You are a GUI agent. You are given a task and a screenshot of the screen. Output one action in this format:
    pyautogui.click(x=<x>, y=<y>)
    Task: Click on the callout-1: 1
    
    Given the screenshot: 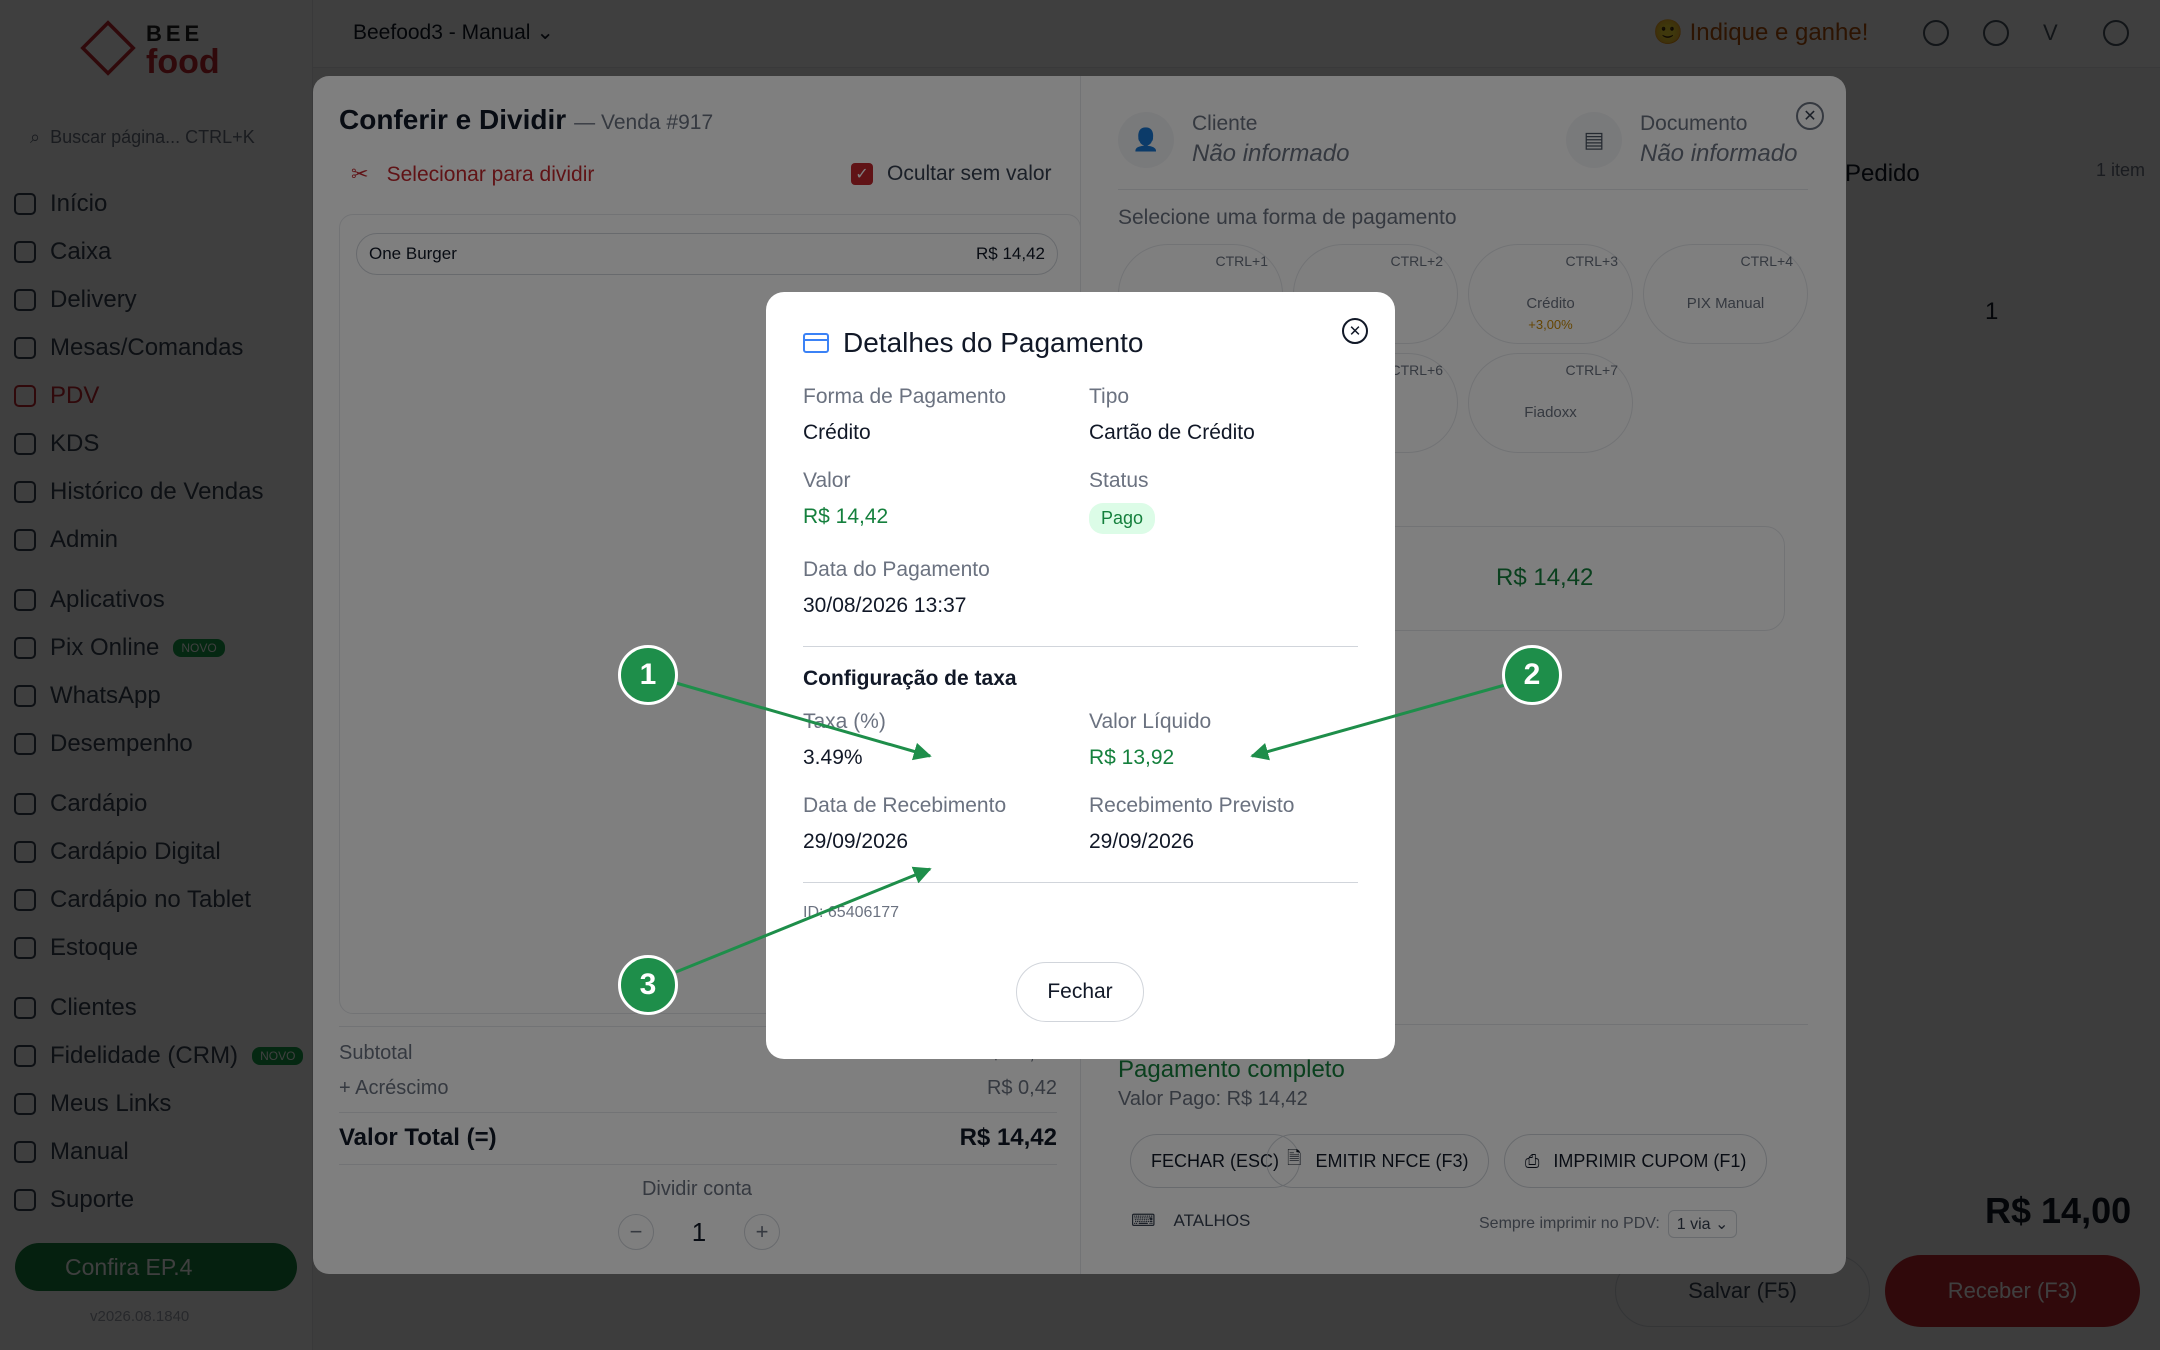 What is the action you would take?
    pyautogui.click(x=648, y=675)
    